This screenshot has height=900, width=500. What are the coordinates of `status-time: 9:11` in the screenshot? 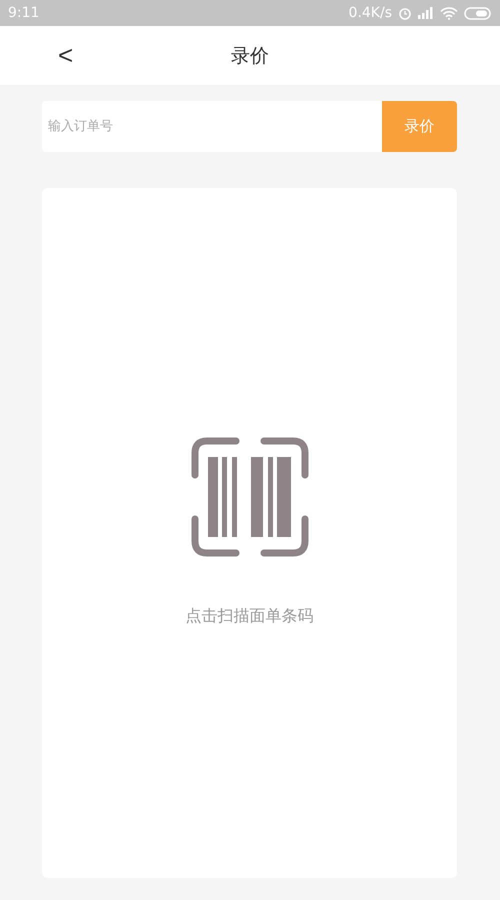 It's located at (24, 13).